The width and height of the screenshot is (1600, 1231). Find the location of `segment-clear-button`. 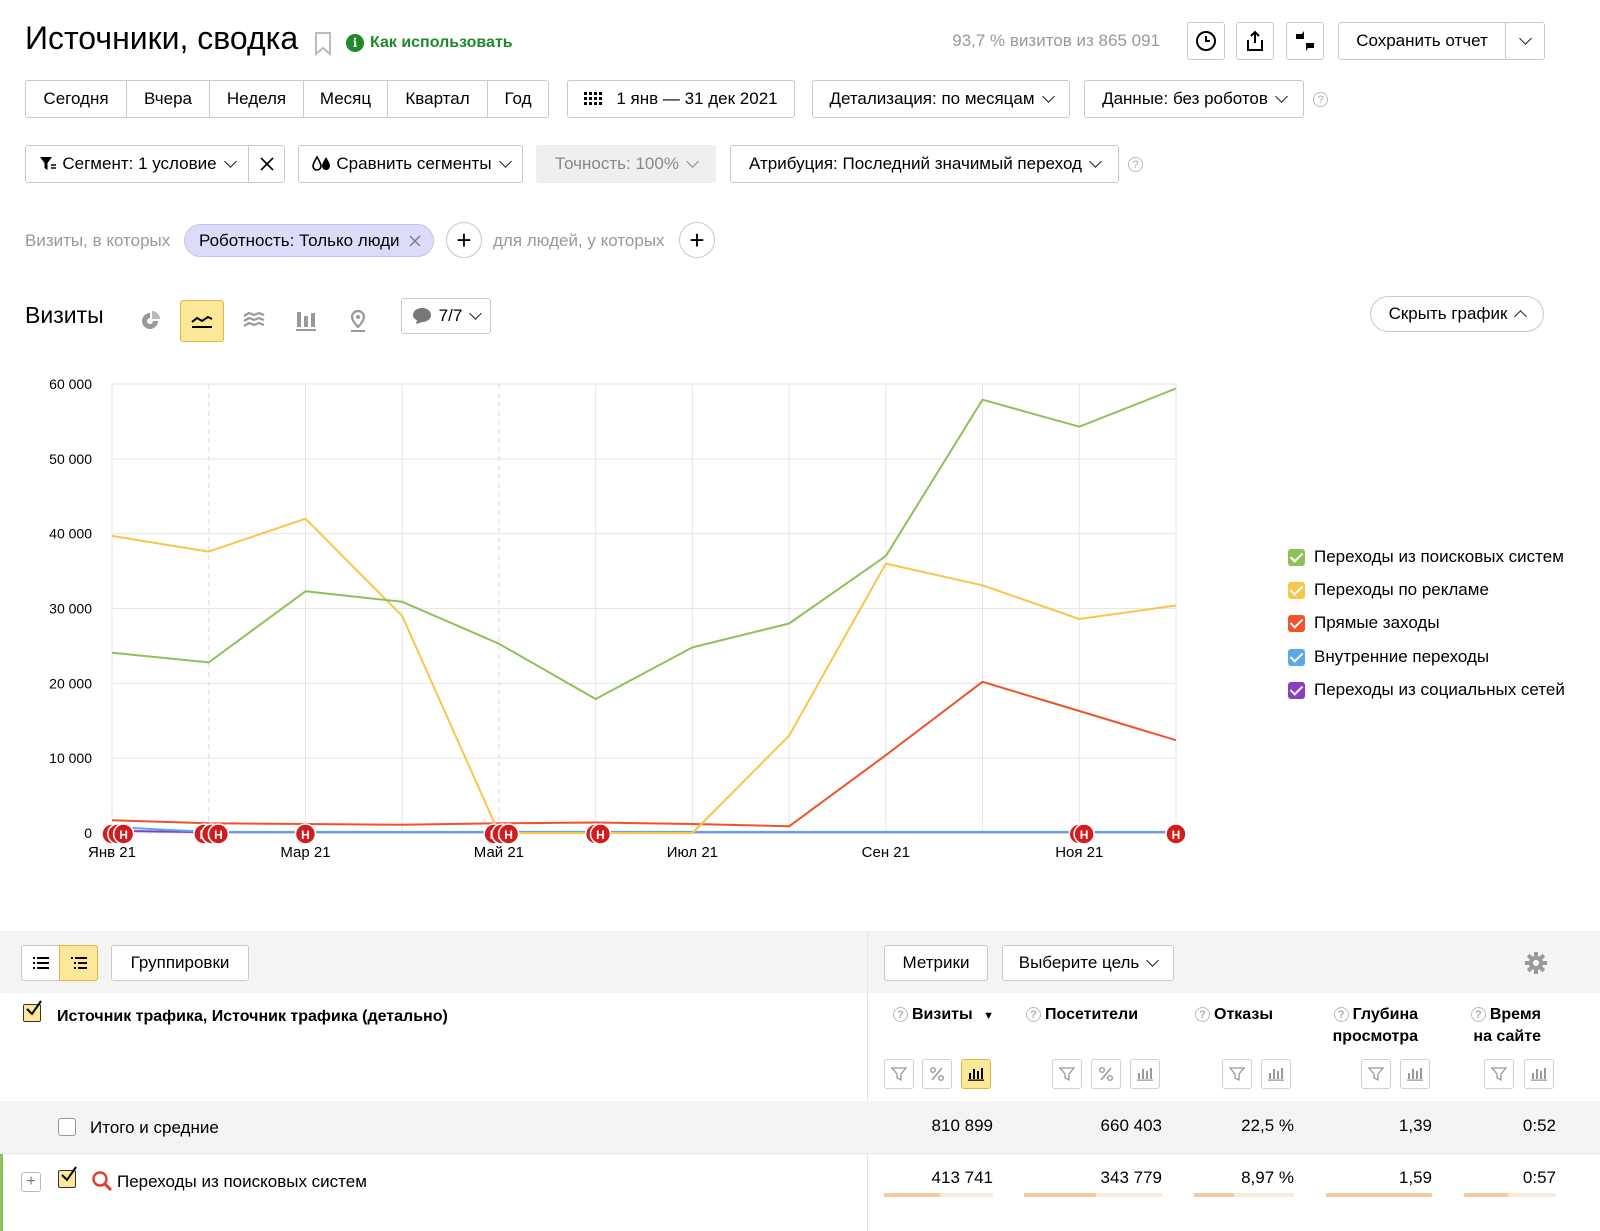

segment-clear-button is located at coordinates (266, 164).